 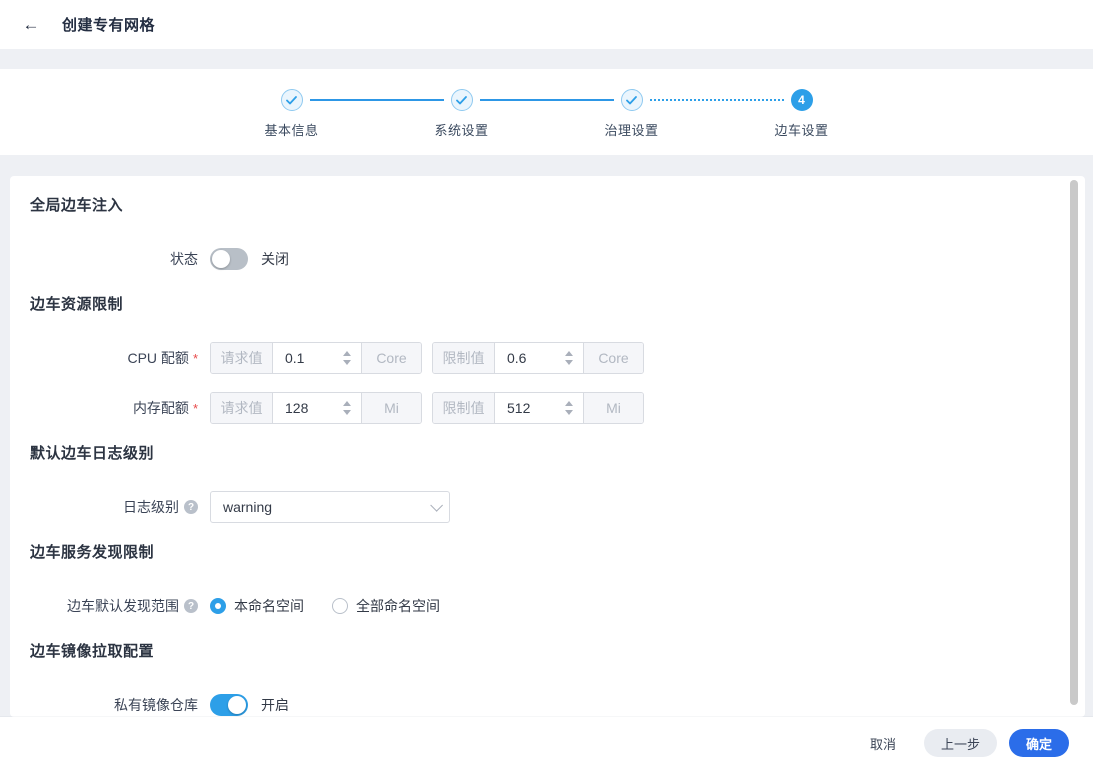 I want to click on private-registry-toggle, so click(x=229, y=705).